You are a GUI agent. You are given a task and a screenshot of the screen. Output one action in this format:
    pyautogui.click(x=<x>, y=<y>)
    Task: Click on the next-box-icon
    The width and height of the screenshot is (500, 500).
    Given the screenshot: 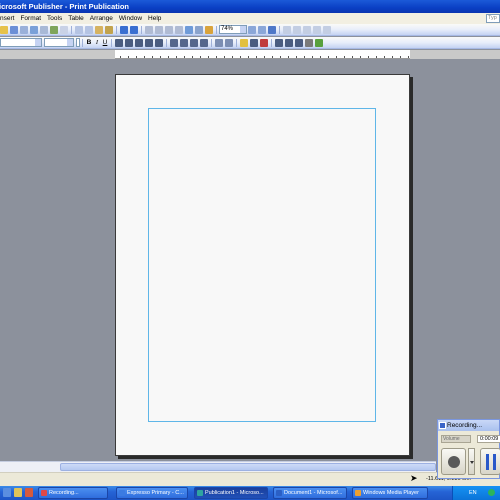 What is the action you would take?
    pyautogui.click(x=327, y=29)
    